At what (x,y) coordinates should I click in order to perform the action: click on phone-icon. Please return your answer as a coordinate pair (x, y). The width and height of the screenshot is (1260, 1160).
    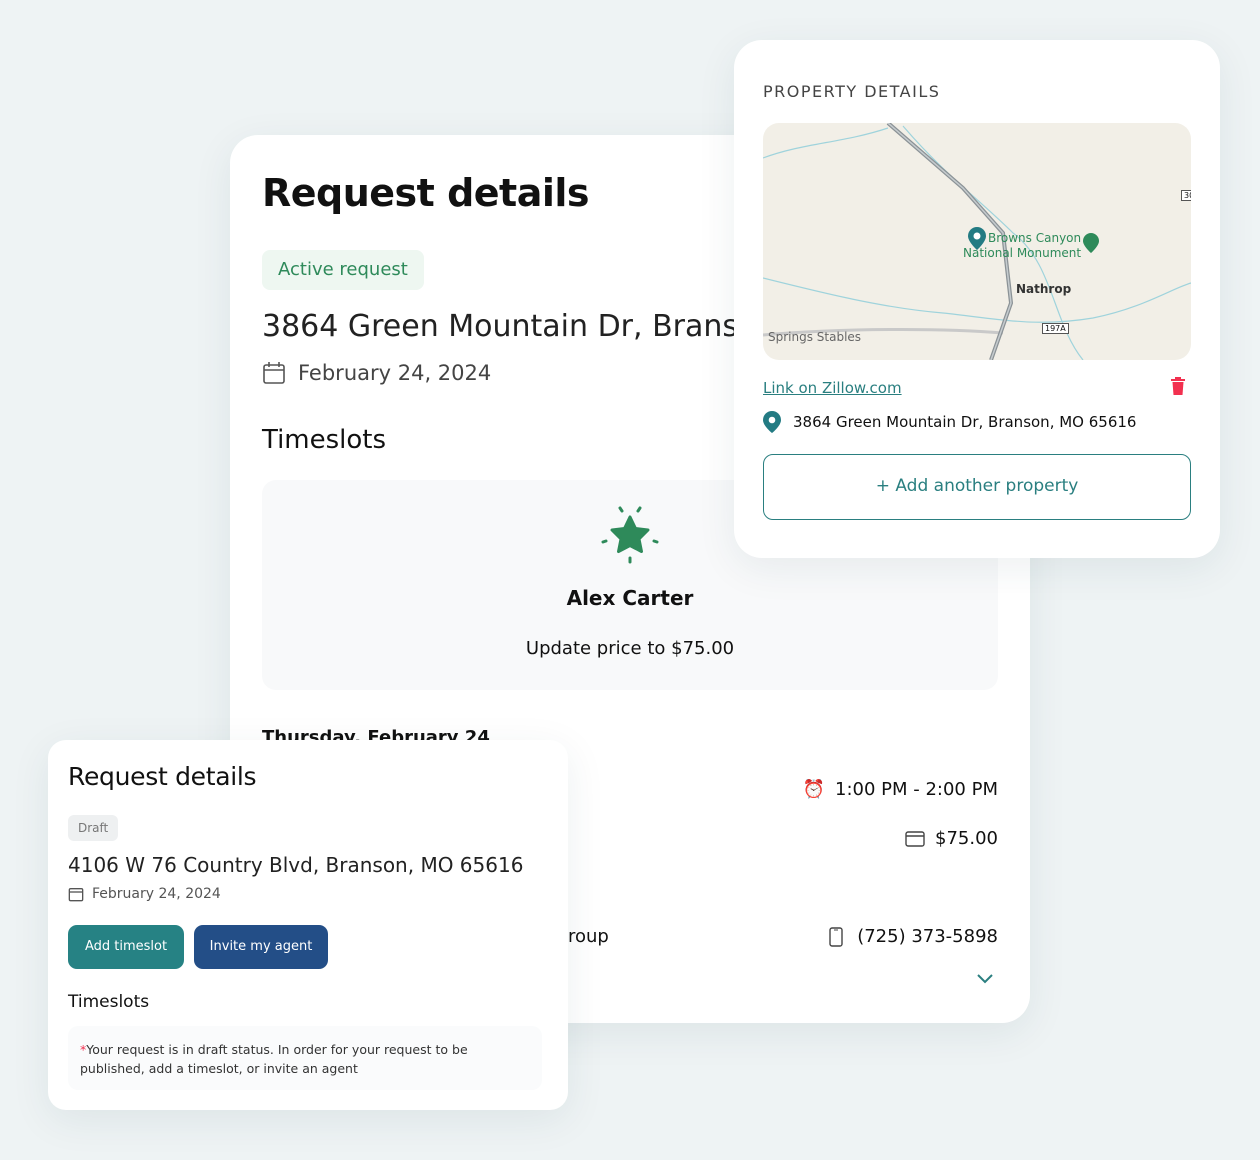
    Looking at the image, I should click on (836, 936).